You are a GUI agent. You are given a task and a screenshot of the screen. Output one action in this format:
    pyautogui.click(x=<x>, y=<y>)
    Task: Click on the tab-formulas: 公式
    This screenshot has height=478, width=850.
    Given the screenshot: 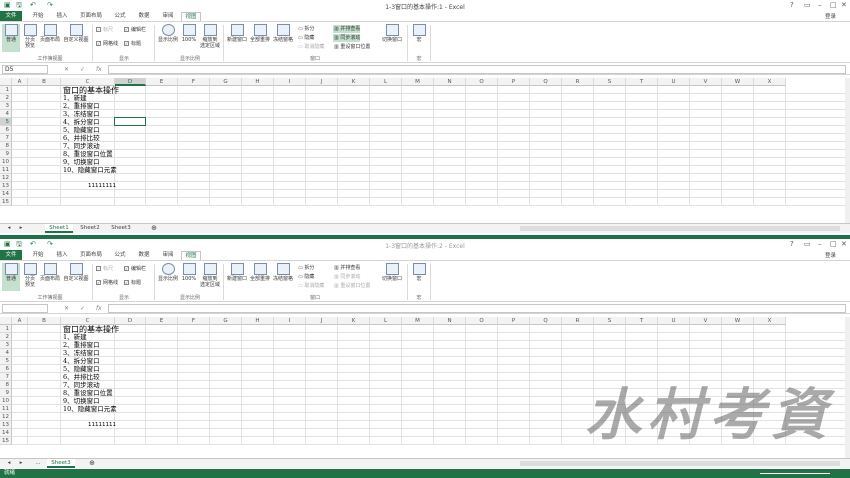 What is the action you would take?
    pyautogui.click(x=120, y=255)
    